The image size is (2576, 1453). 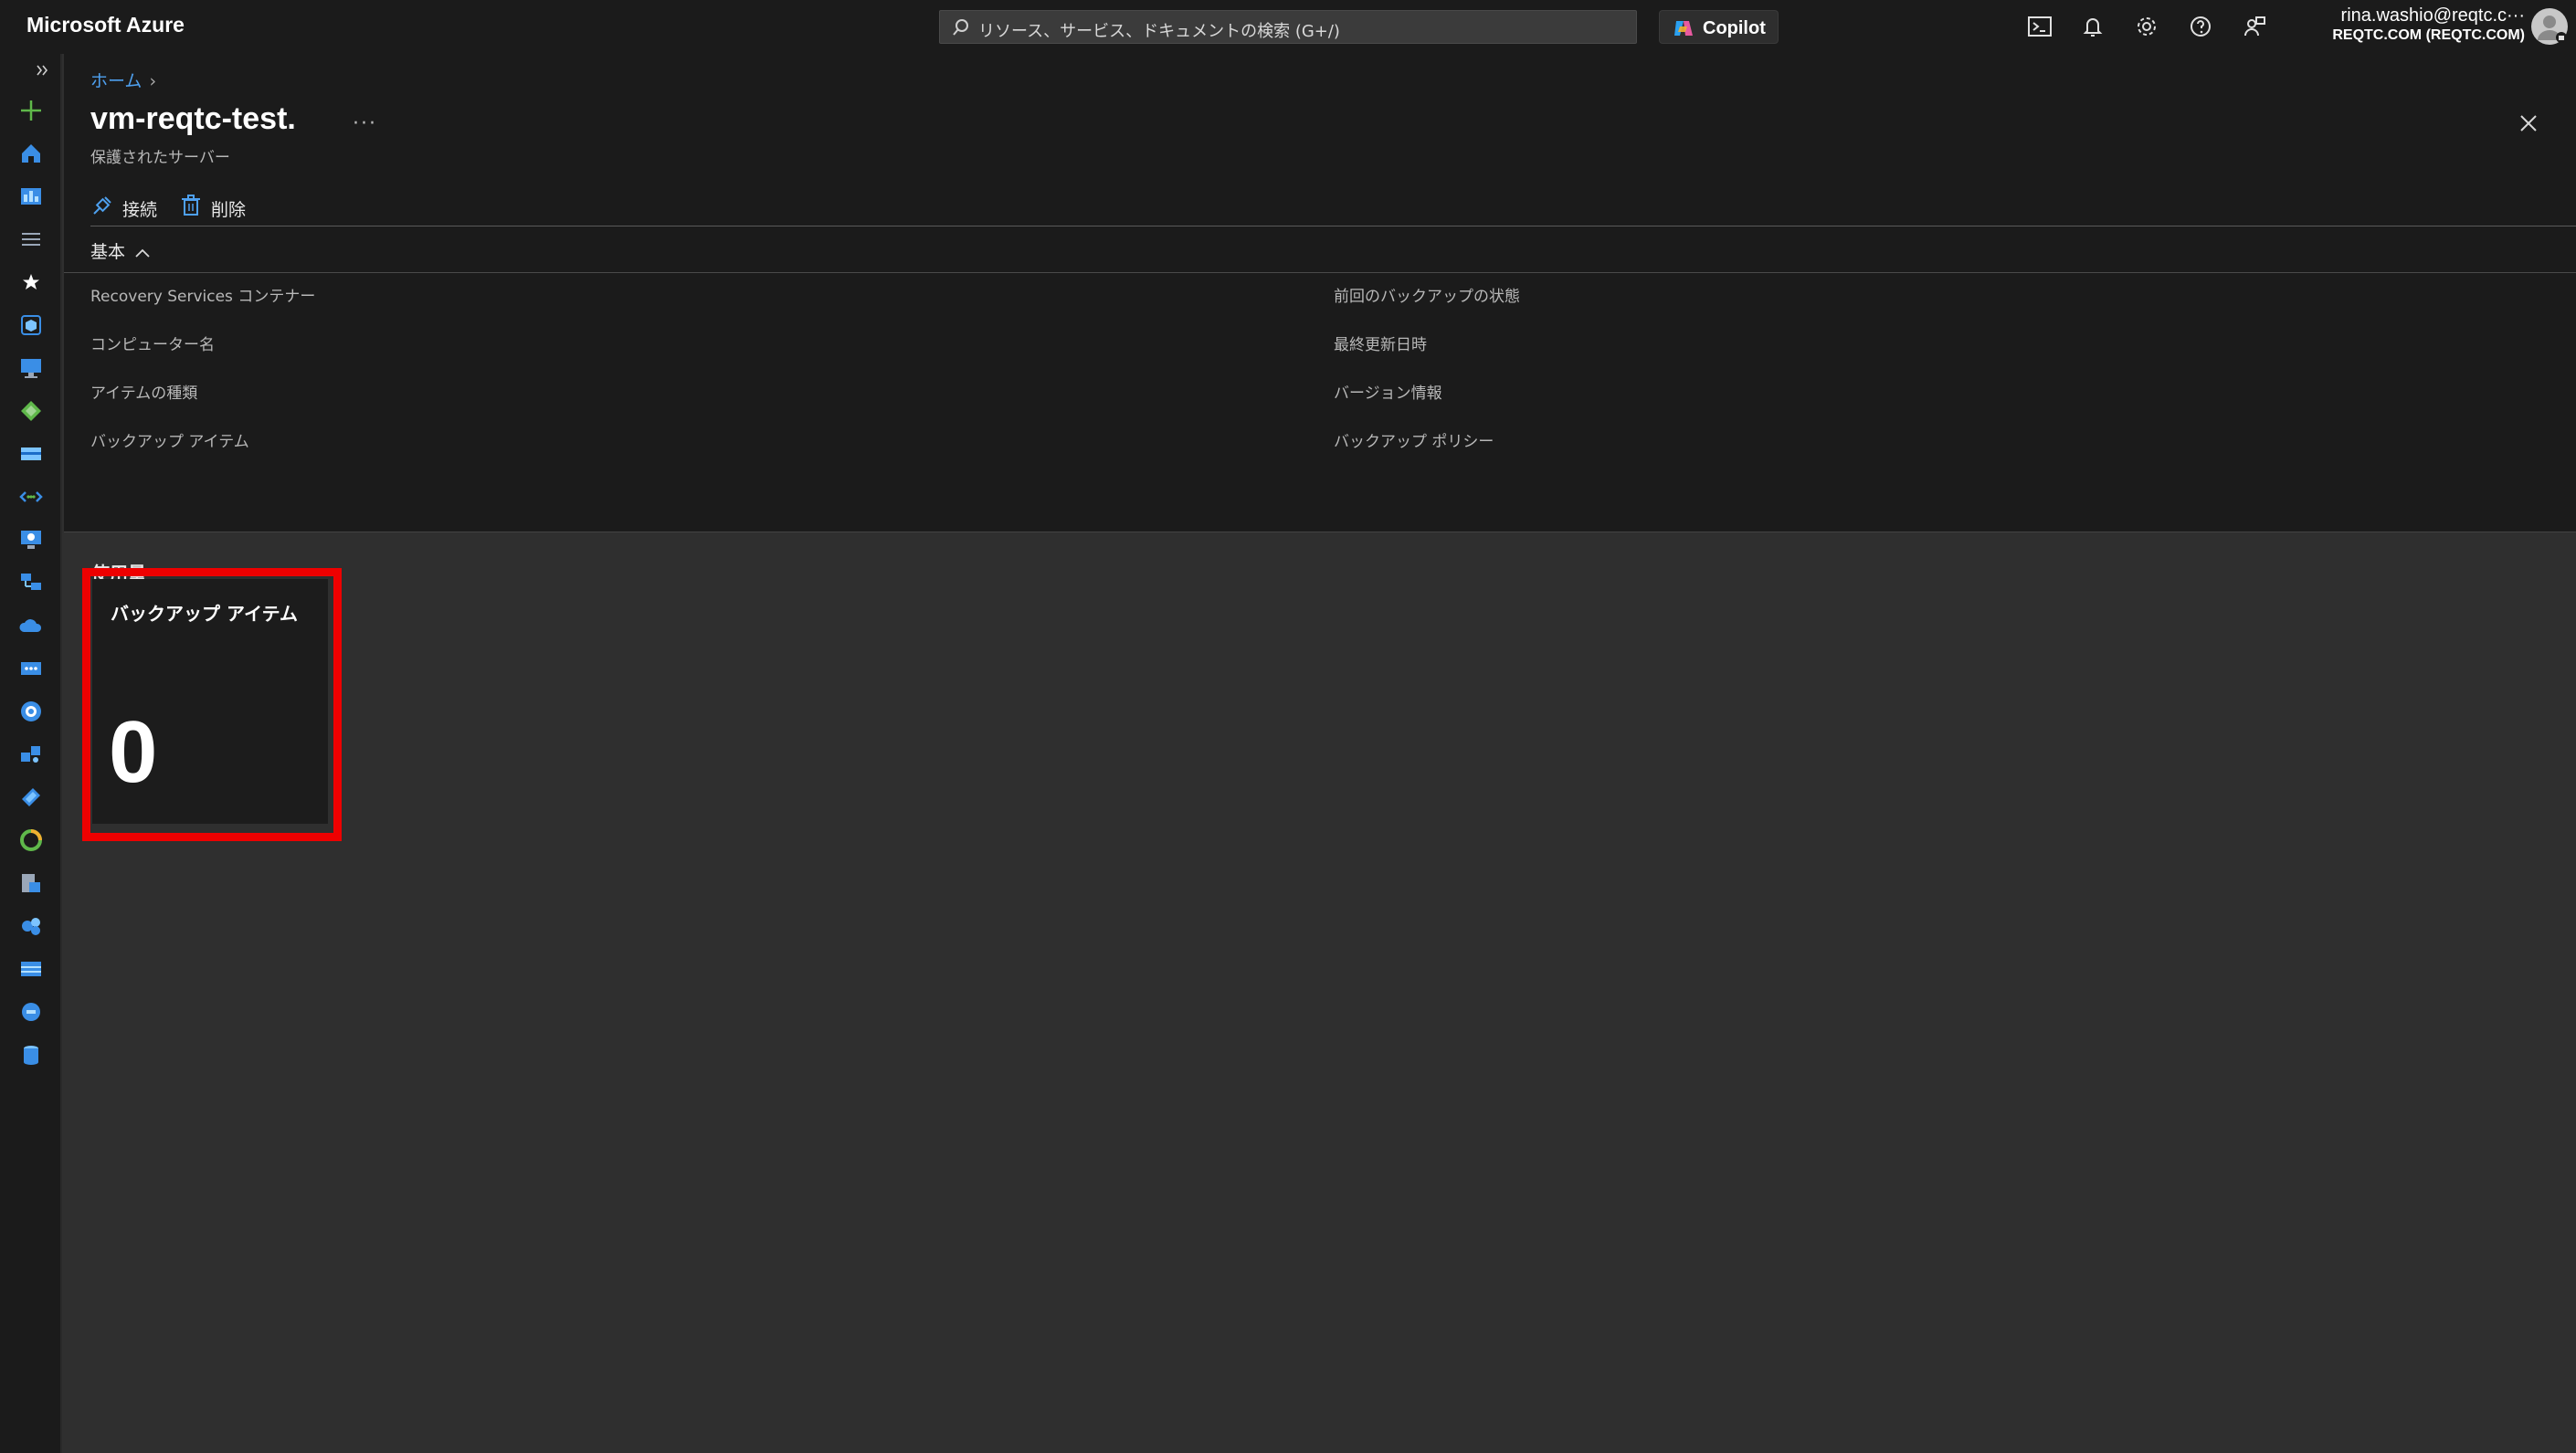 I want to click on copilot-button: Copilot, so click(x=1719, y=27).